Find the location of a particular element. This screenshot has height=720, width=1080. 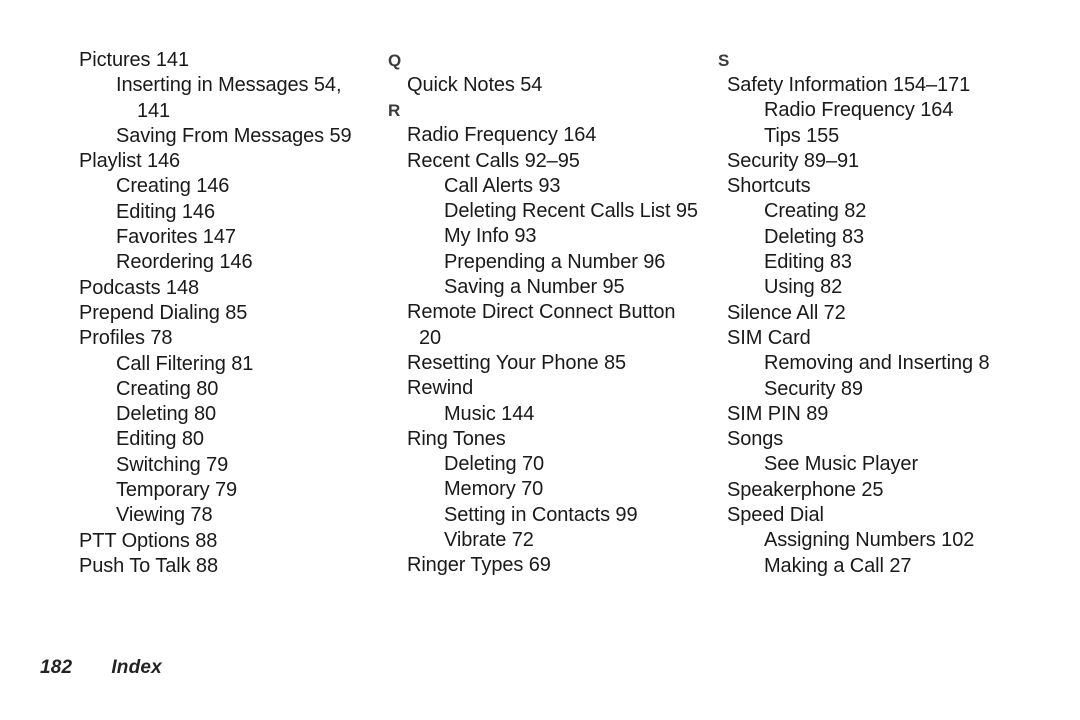

index-entry-text: Shortcuts is located at coordinates (769, 186).